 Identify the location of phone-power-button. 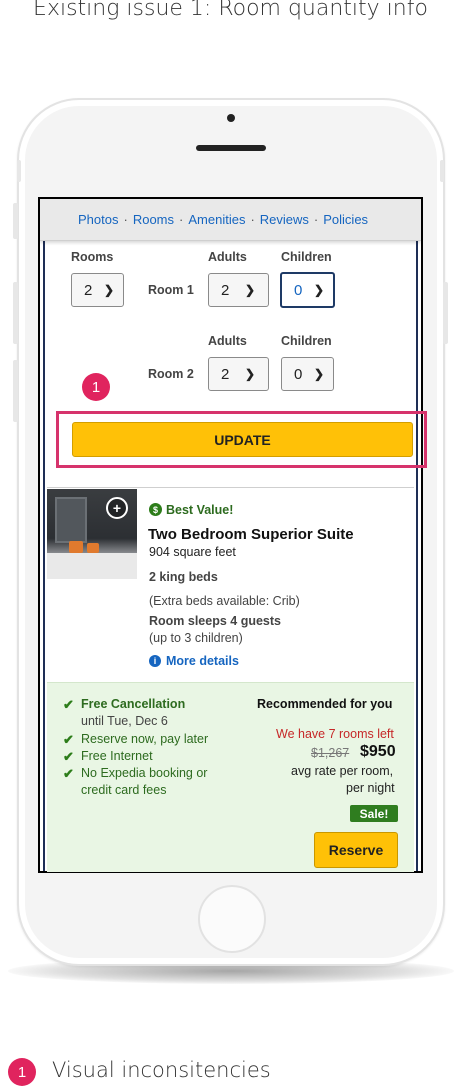
(445, 313).